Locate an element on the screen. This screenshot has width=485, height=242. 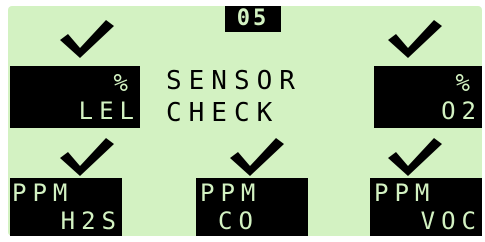
sensor-box-voc: PPM VOC is located at coordinates (426, 207).